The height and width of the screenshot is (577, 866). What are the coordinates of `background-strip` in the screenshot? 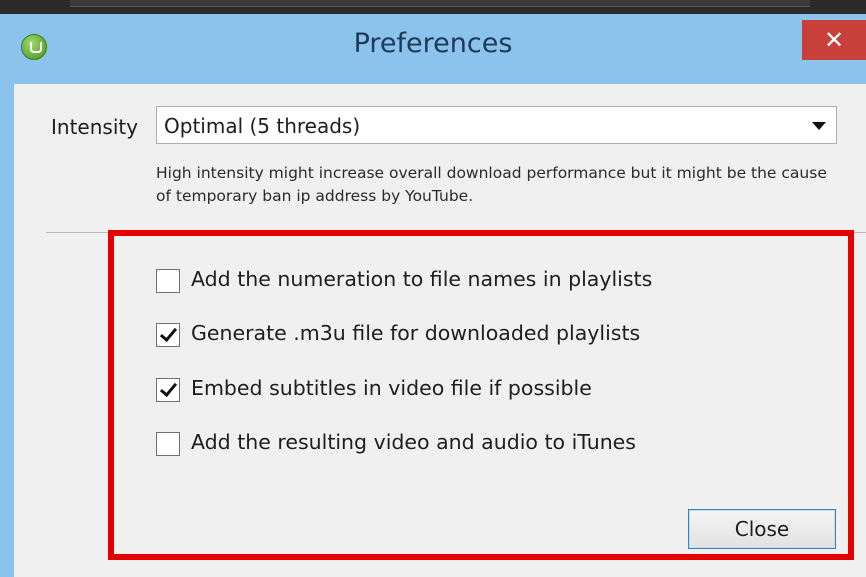 It's located at (433, 7).